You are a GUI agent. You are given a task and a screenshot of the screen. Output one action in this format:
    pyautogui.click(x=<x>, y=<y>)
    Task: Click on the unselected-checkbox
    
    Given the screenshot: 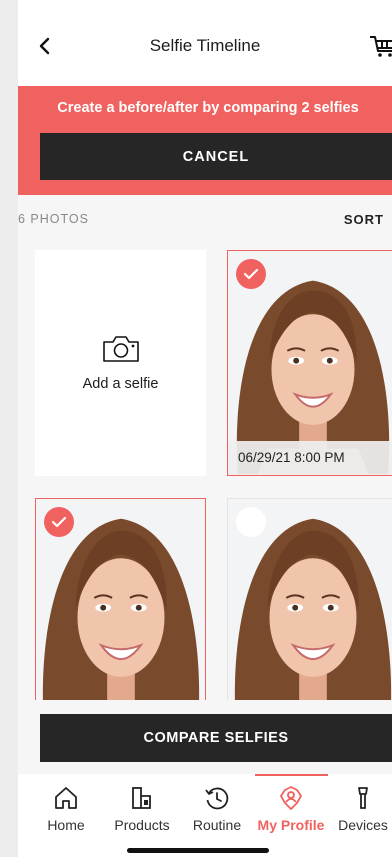 What is the action you would take?
    pyautogui.click(x=251, y=522)
    